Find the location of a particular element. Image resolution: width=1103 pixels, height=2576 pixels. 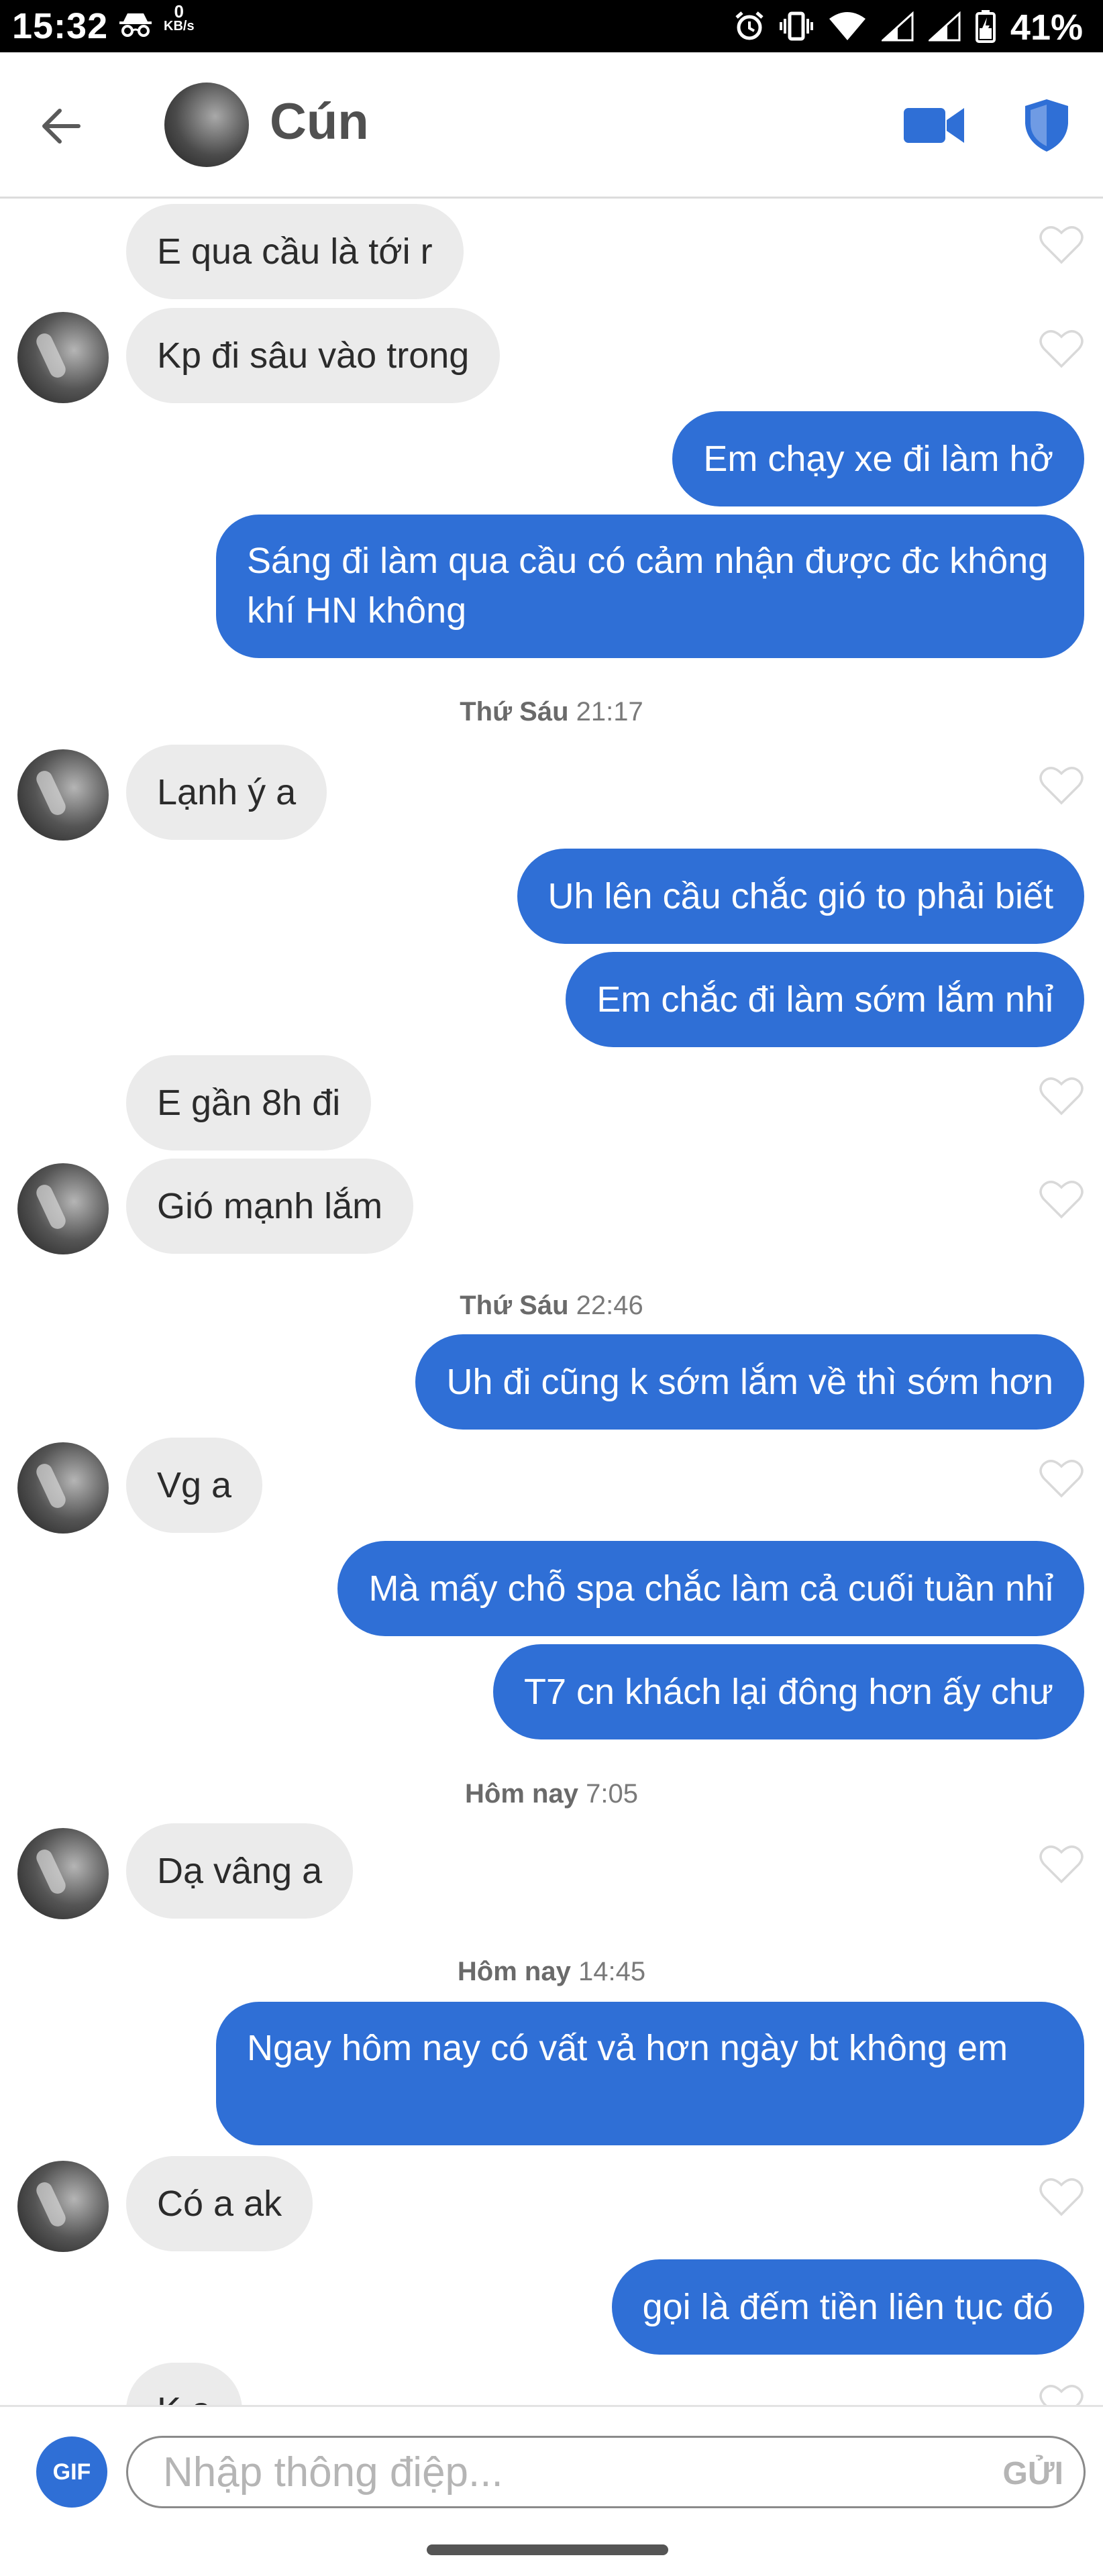

message-incoming: Kp đi sâu vào trong is located at coordinates (314, 355).